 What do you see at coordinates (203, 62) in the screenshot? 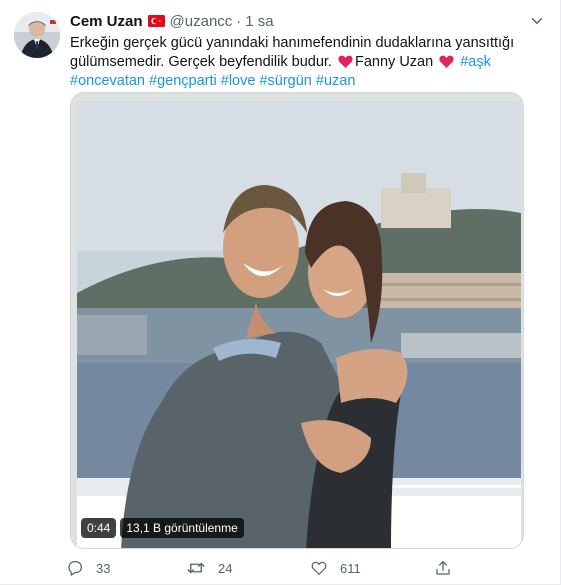
I see `tweet-text-line2: gülümsemedir. Gerçek beyfendilik budur.` at bounding box center [203, 62].